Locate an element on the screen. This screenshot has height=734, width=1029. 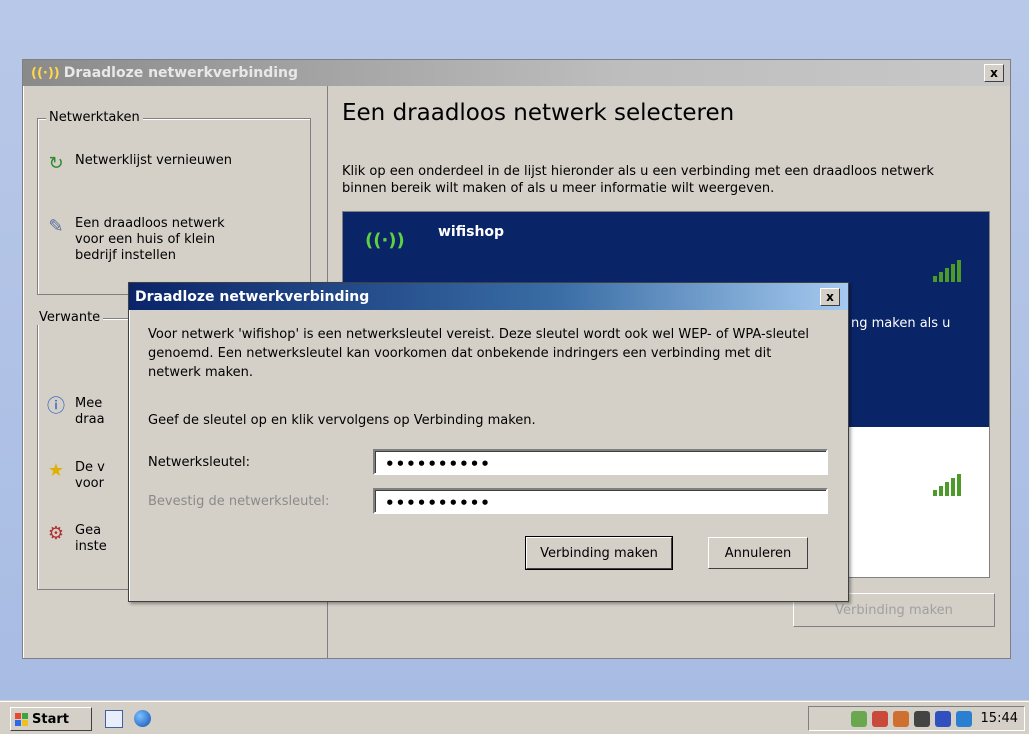
network-name: wifishop is located at coordinates (471, 232).